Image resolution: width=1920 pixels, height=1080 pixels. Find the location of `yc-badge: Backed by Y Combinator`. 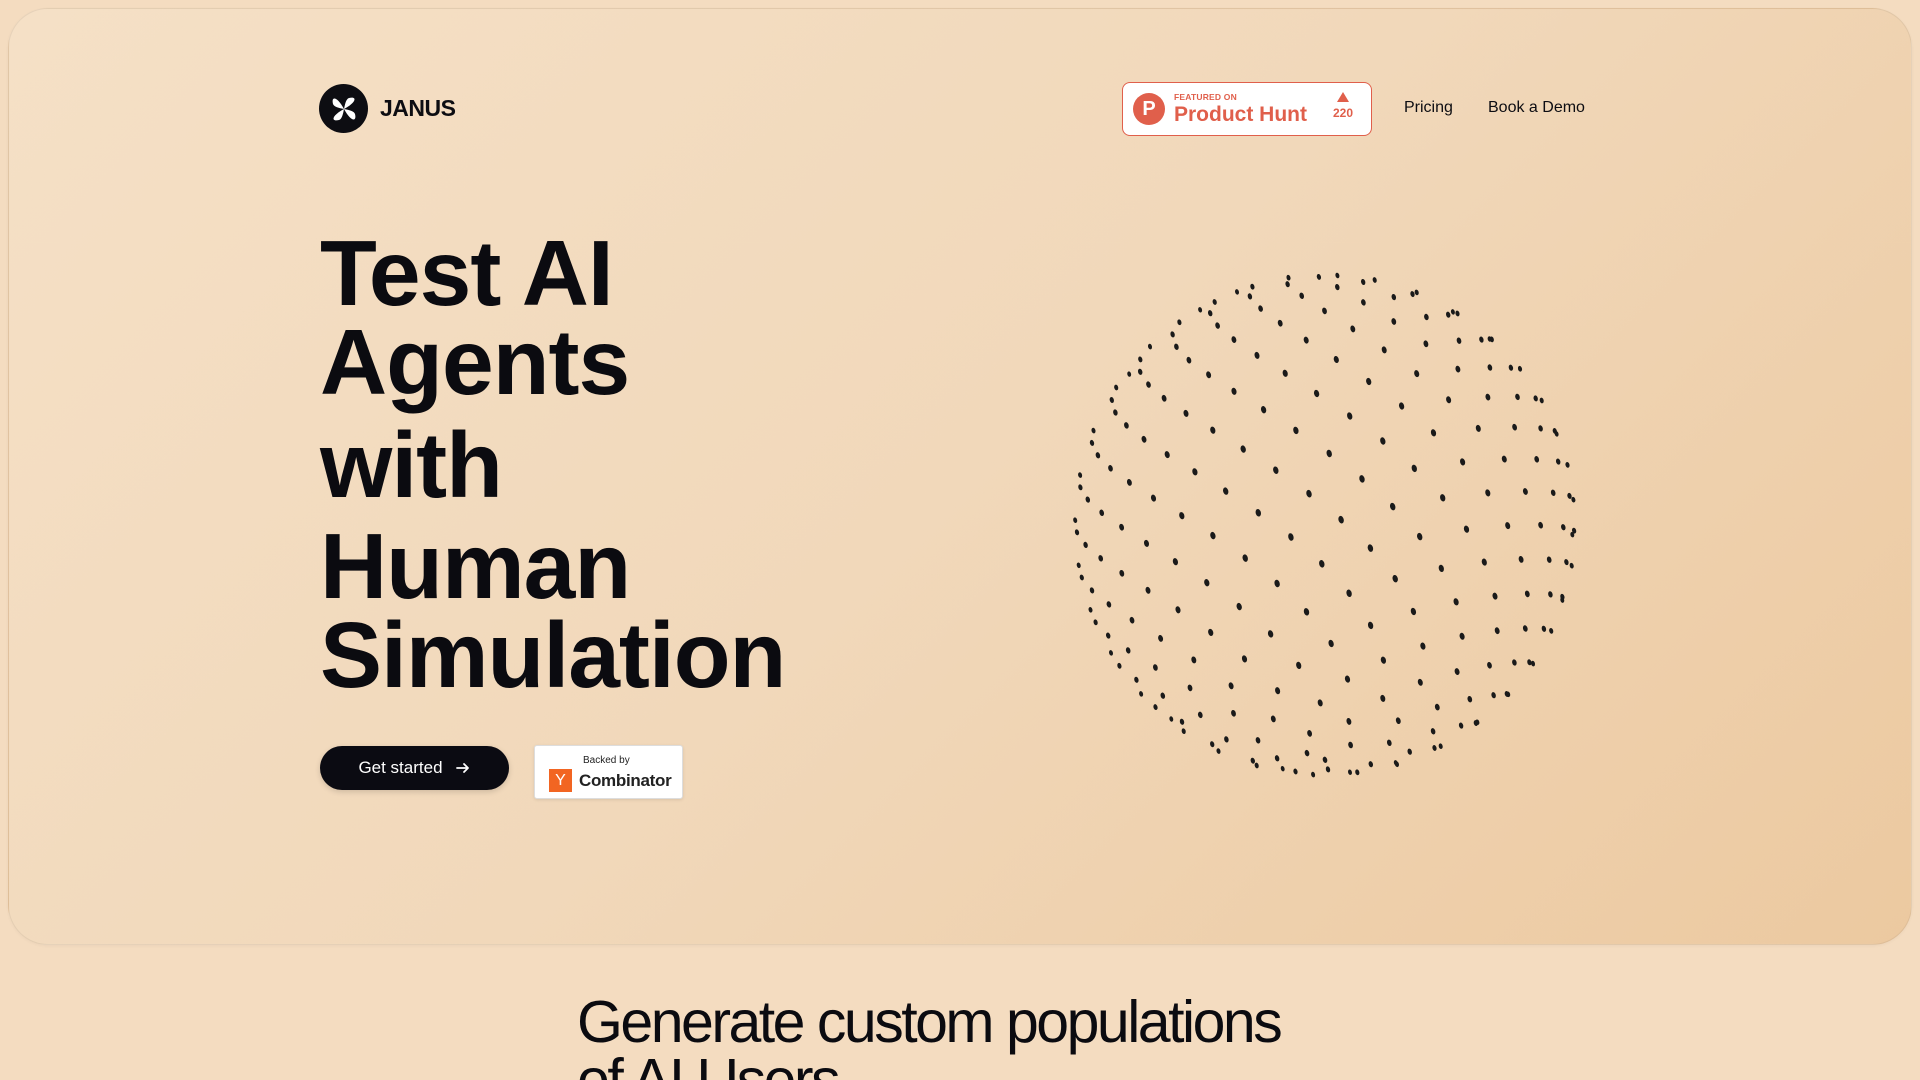

yc-badge: Backed by Y Combinator is located at coordinates (608, 772).